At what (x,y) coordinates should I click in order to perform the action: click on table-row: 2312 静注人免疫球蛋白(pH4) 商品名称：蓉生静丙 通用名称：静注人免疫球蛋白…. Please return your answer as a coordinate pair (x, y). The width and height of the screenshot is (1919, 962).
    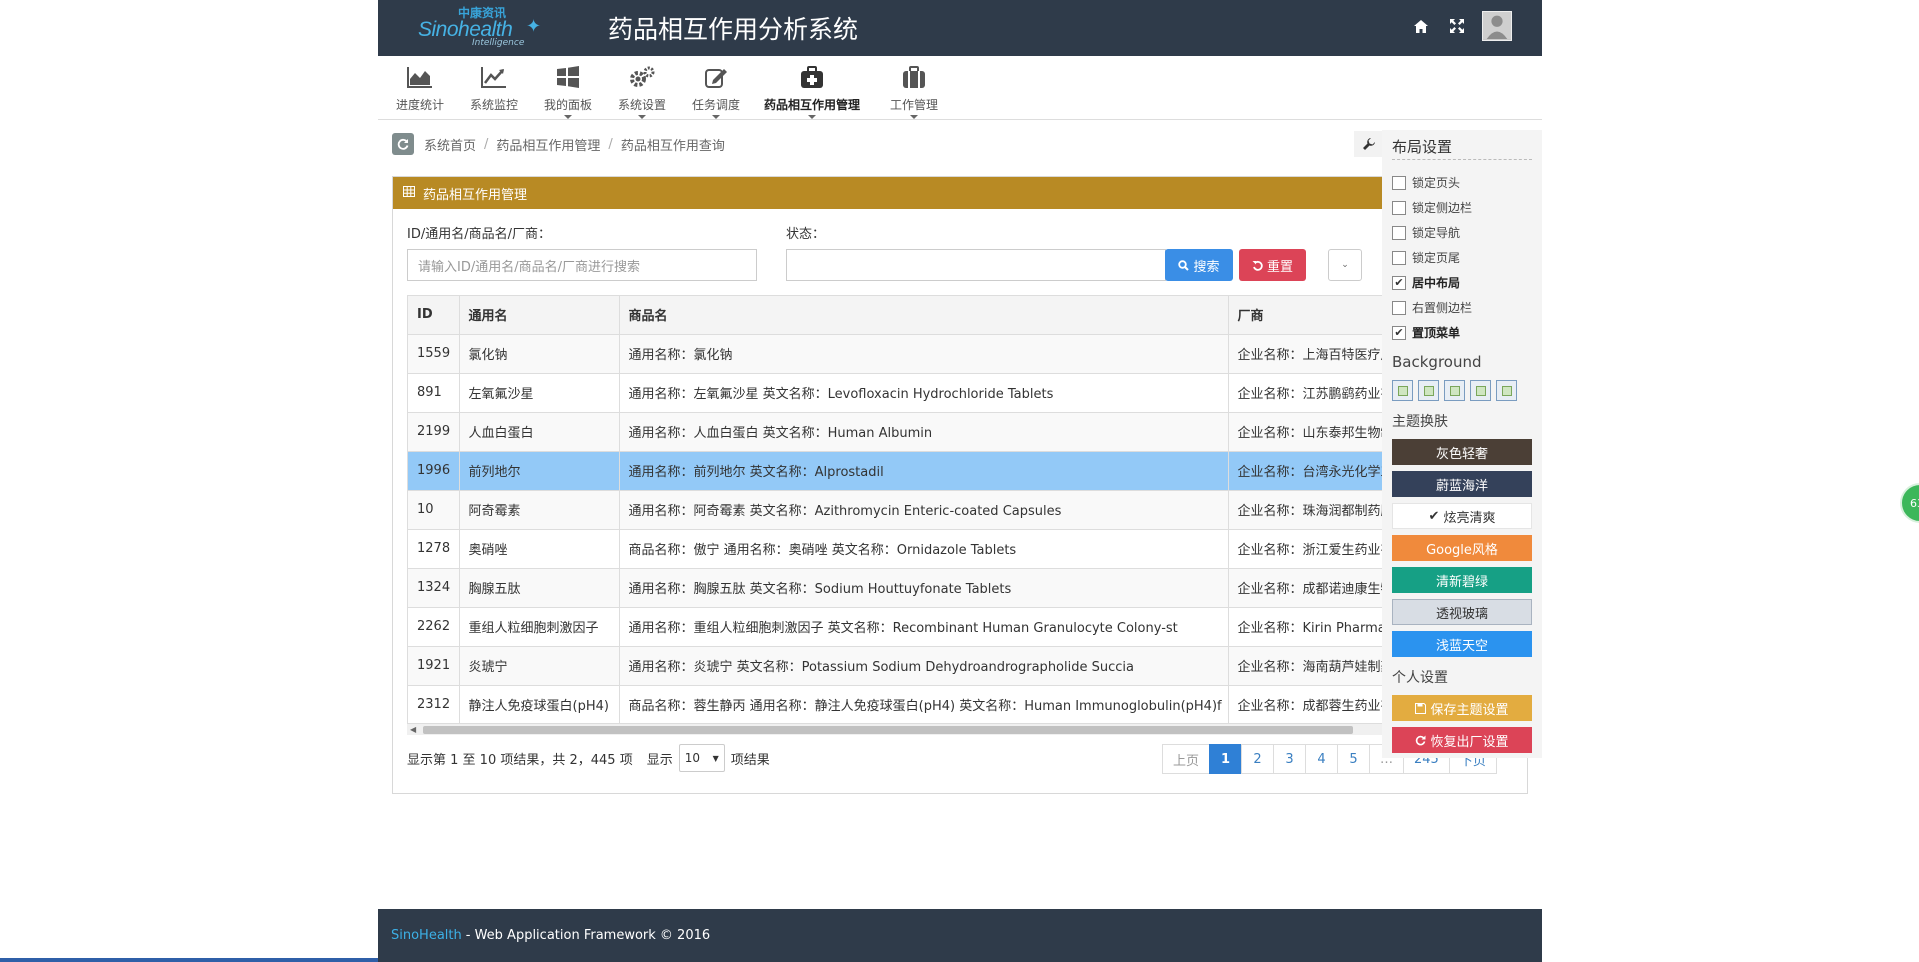
    Looking at the image, I should click on (961, 705).